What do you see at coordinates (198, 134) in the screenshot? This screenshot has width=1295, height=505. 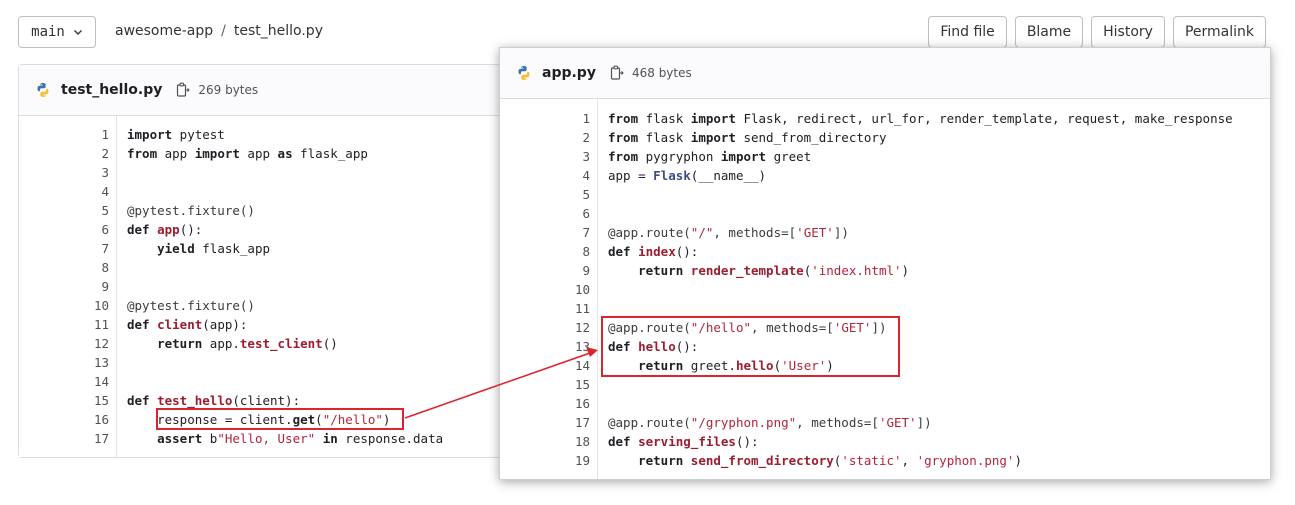 I see `code-token: pytest` at bounding box center [198, 134].